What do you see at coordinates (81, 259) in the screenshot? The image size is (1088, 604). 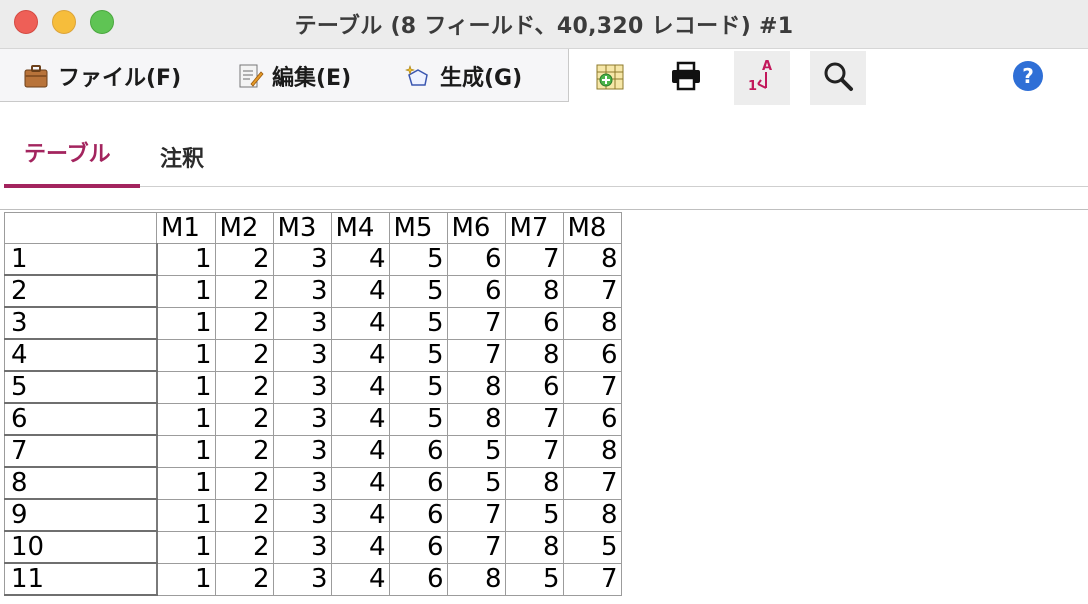 I see `row-number: 1` at bounding box center [81, 259].